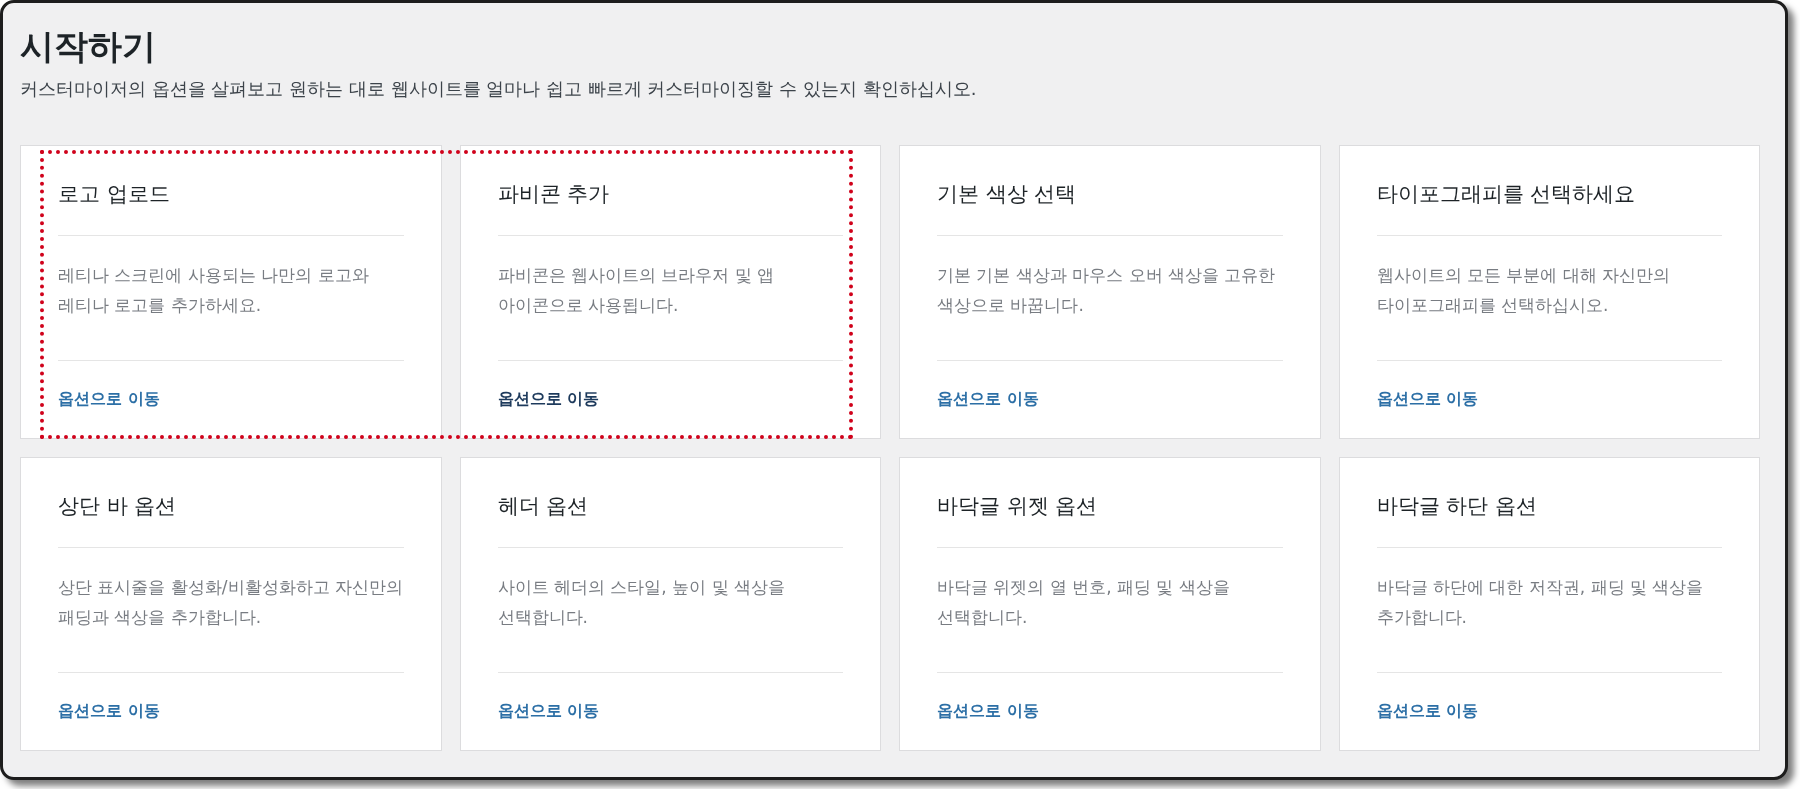 This screenshot has height=789, width=1800. I want to click on card-description: 상단 표시줄을 활성화/비활성화하고 자신만의 패딩과 색상을 추가합니다., so click(231, 610).